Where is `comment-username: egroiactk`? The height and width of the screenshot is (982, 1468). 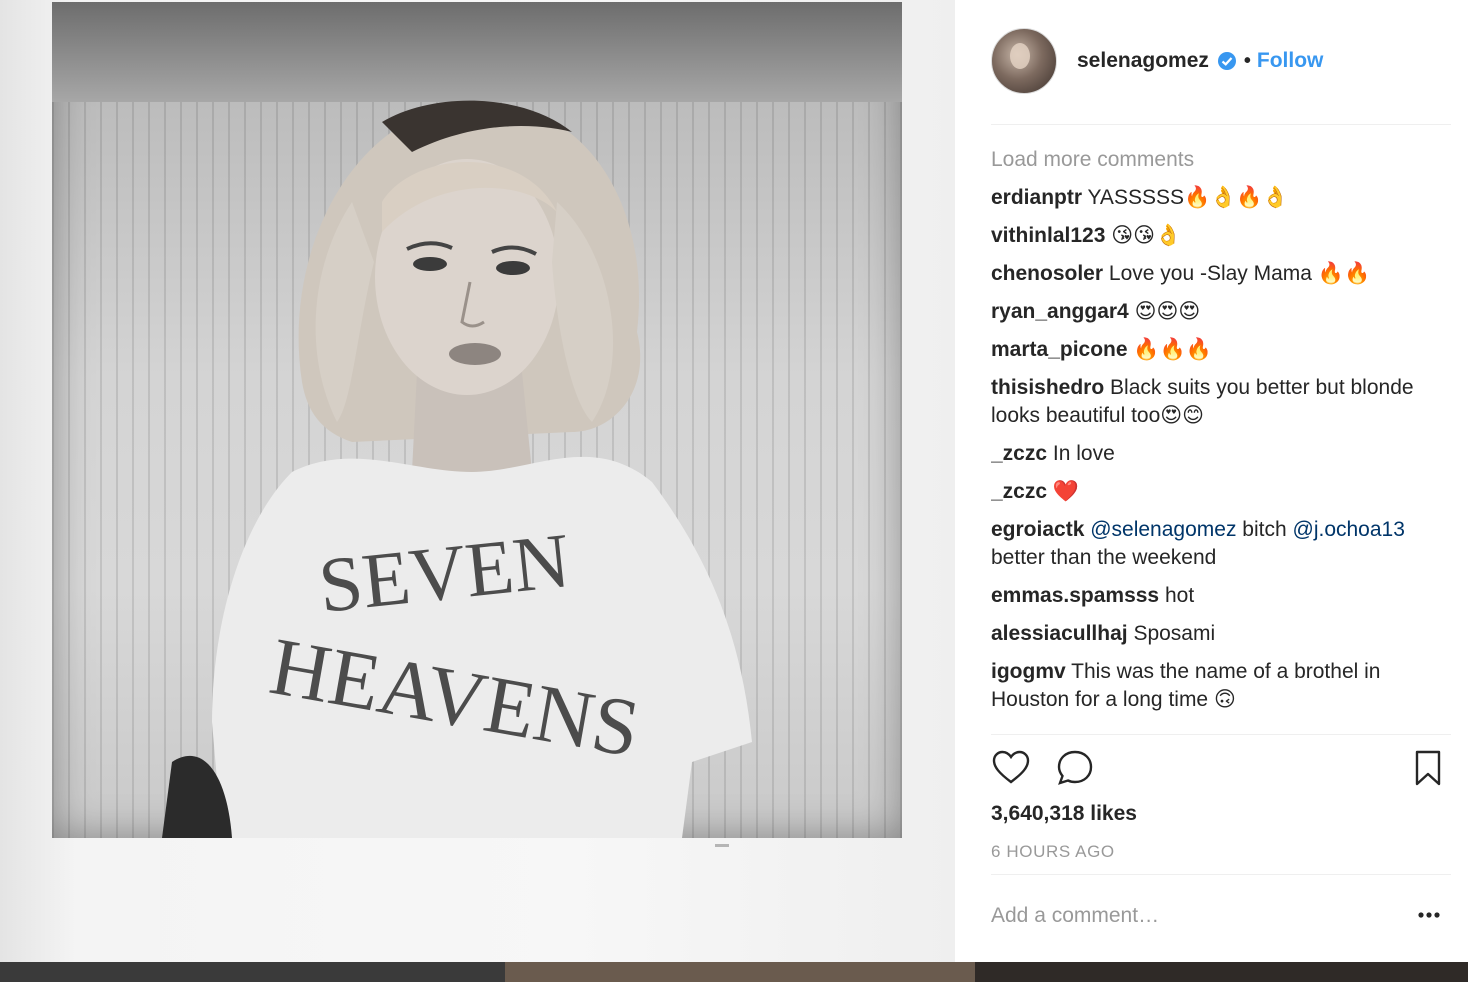
comment-username: egroiactk is located at coordinates (1037, 529).